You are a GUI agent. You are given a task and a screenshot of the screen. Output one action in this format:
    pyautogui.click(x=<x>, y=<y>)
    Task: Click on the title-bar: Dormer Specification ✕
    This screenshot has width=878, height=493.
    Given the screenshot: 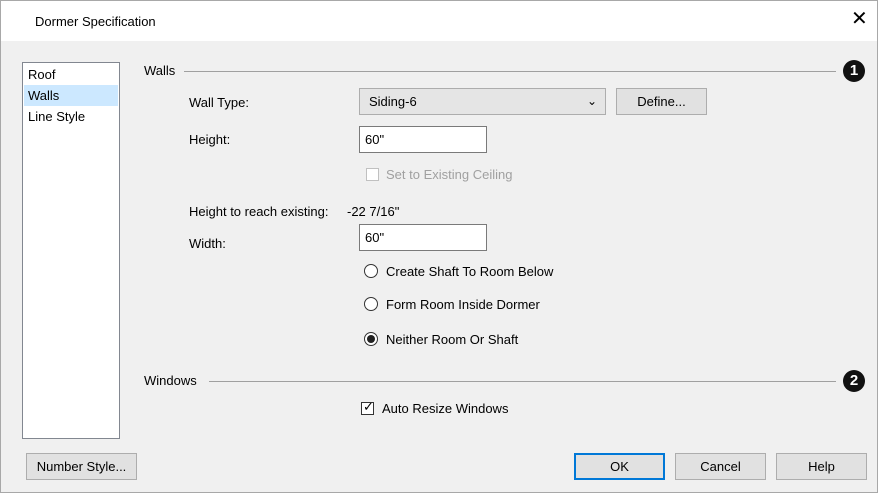 What is the action you would take?
    pyautogui.click(x=439, y=21)
    